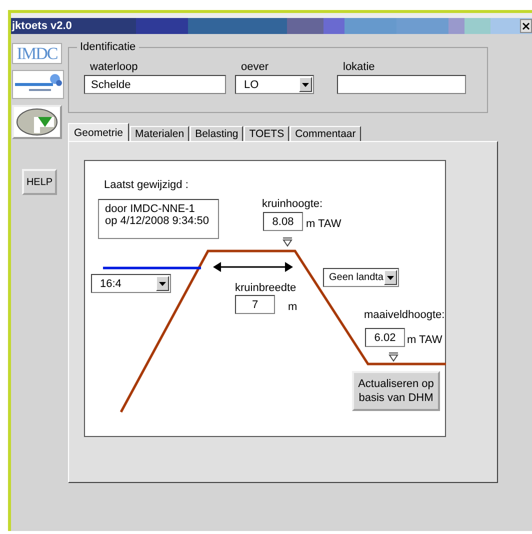  What do you see at coordinates (265, 288) in the screenshot?
I see `crest-width-label: kruinbreedte` at bounding box center [265, 288].